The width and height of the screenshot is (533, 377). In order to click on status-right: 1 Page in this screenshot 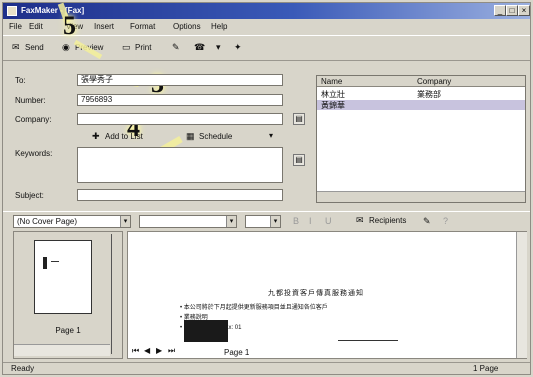, I will do `click(486, 368)`.